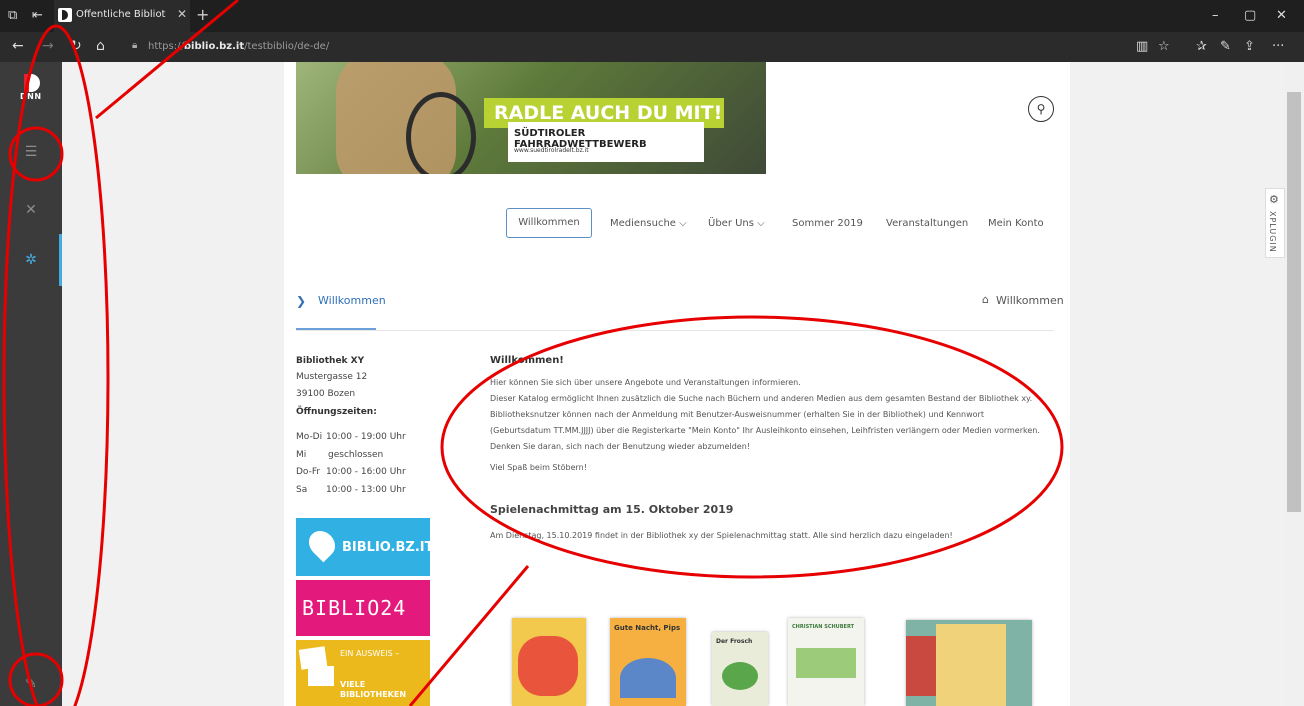 Image resolution: width=1304 pixels, height=706 pixels. What do you see at coordinates (31, 152) in the screenshot?
I see `content-icon: ☰` at bounding box center [31, 152].